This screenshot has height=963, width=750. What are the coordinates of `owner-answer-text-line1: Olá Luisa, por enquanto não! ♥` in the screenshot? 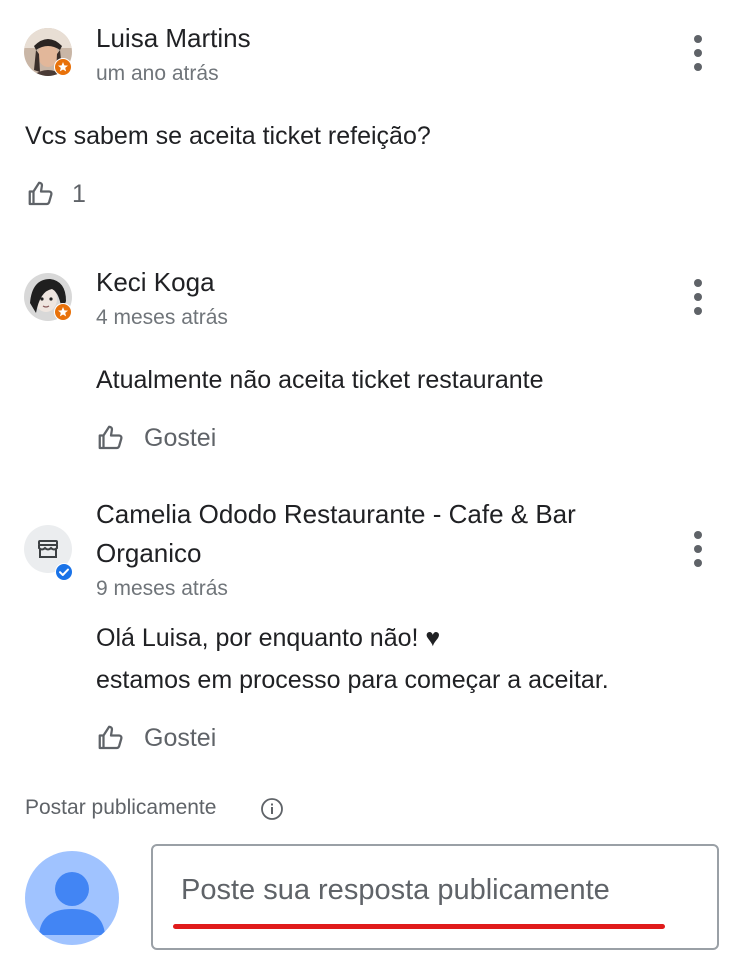 It's located at (268, 638).